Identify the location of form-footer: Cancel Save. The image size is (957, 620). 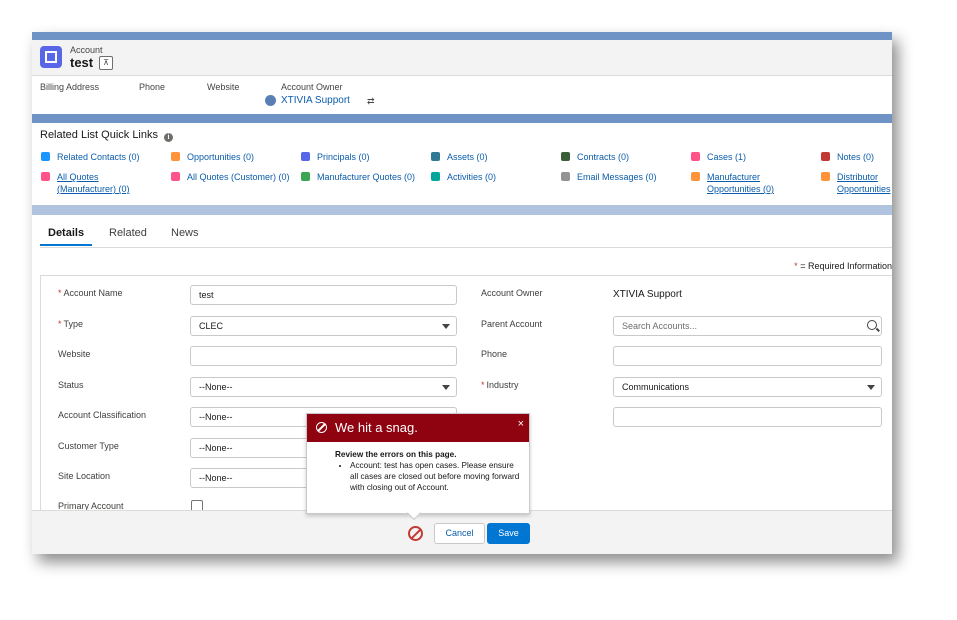
(462, 532).